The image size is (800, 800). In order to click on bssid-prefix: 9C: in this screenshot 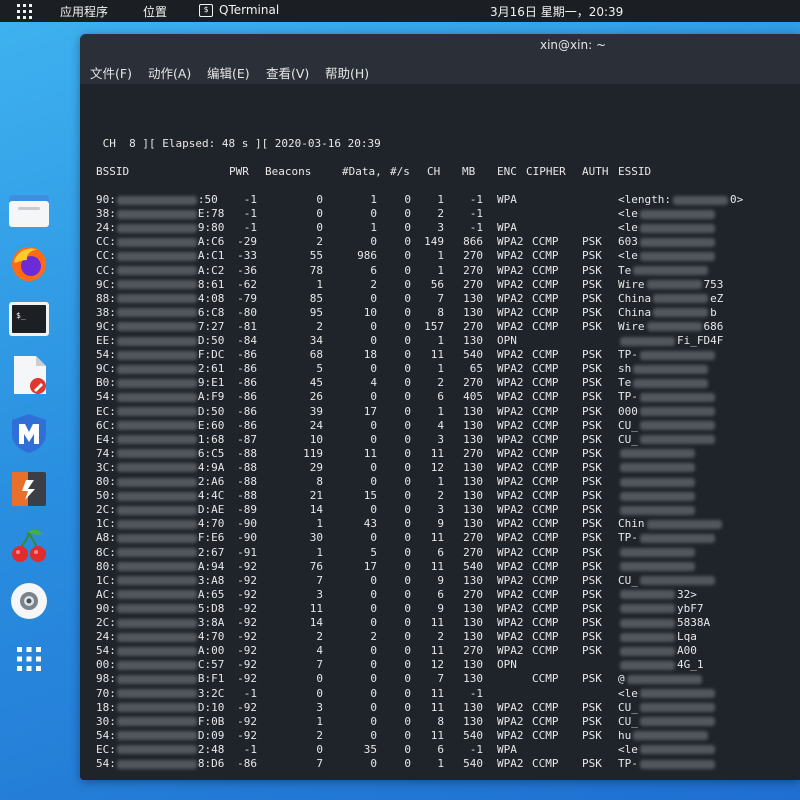, I will do `click(106, 369)`.